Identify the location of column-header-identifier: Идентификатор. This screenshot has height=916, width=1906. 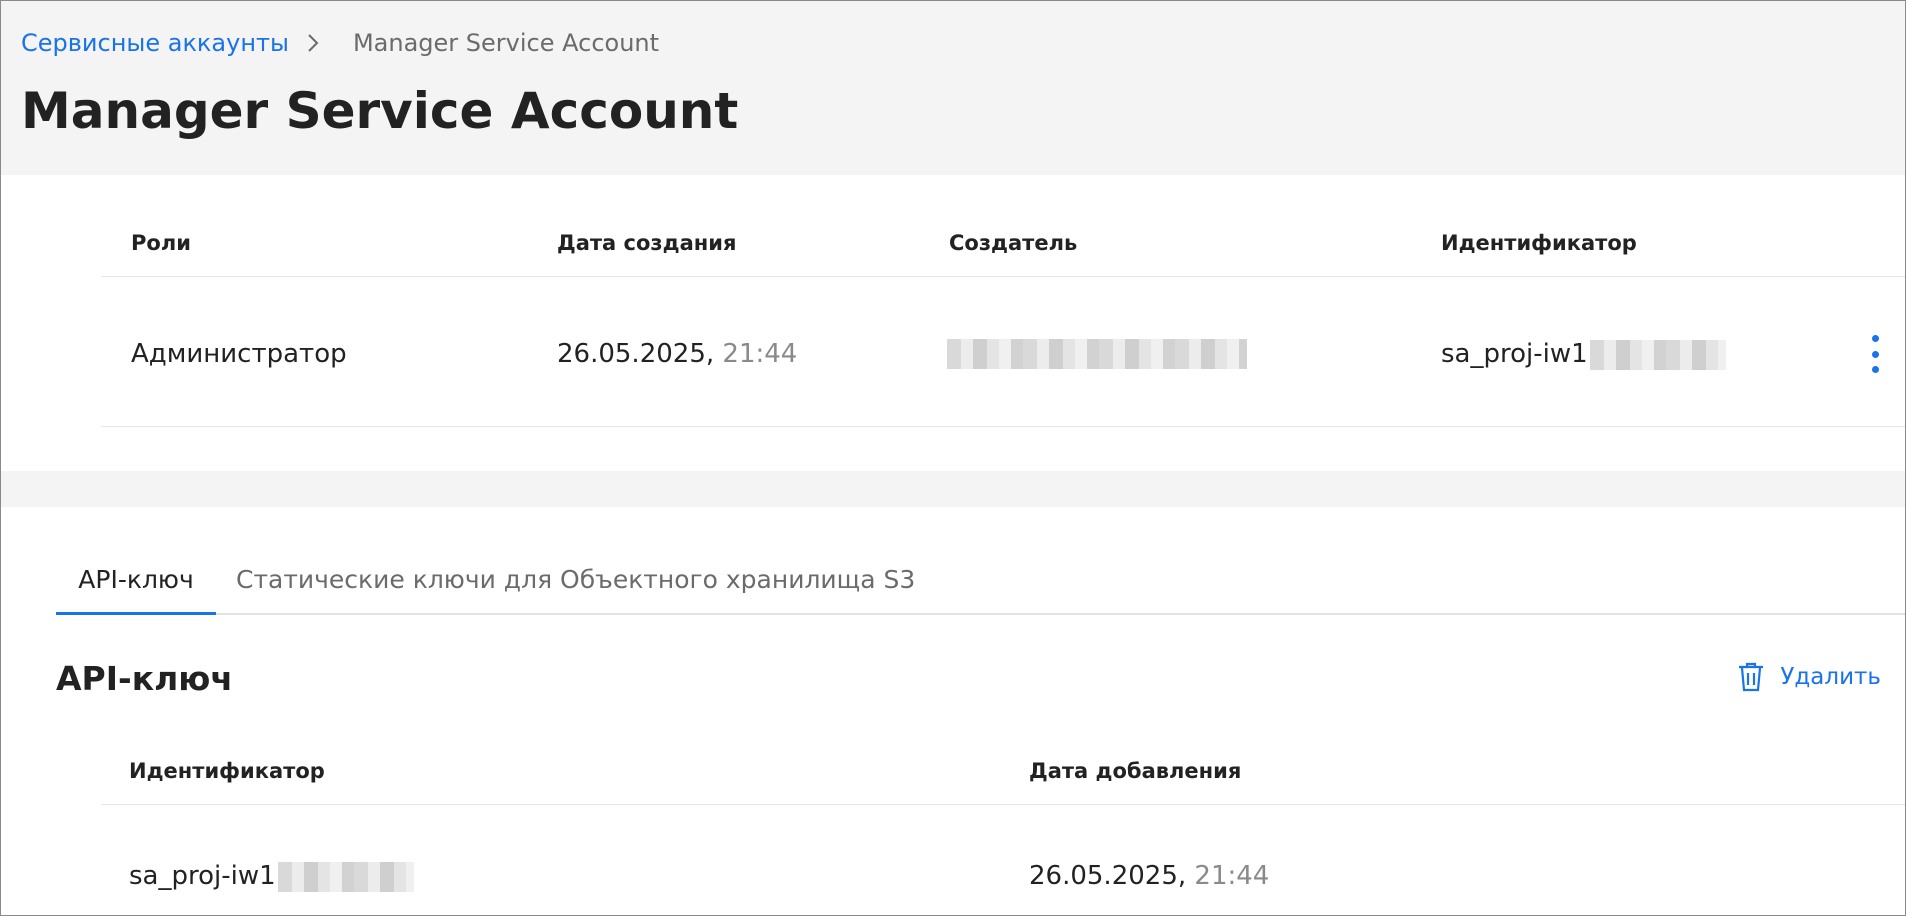
(1539, 243).